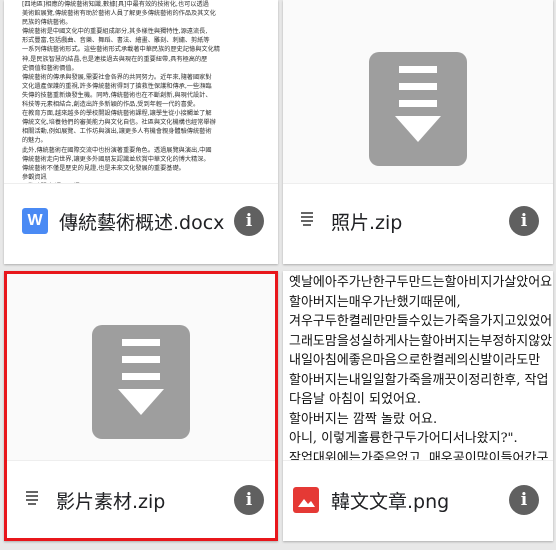 The height and width of the screenshot is (550, 556). Describe the element at coordinates (111, 502) in the screenshot. I see `file-name: 影片素材.zip` at that location.